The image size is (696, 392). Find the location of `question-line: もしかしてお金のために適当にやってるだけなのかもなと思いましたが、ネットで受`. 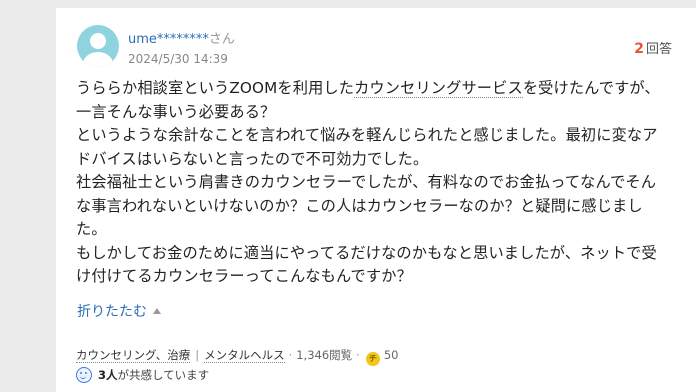

question-line: もしかしてお金のために適当にやってるだけなのかもなと思いましたが、ネットで受 is located at coordinates (366, 252).